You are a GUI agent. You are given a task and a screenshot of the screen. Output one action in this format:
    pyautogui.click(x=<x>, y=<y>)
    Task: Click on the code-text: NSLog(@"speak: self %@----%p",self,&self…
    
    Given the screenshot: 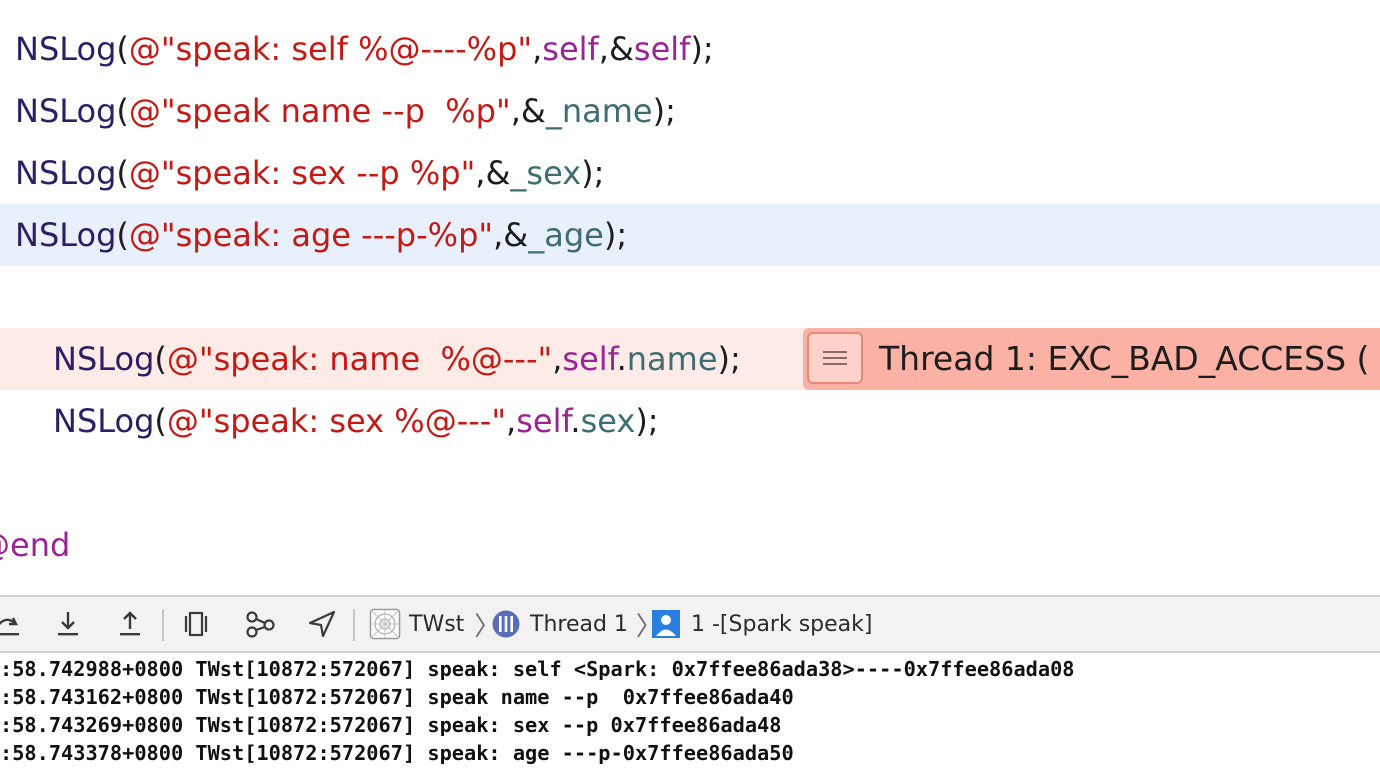 What is the action you would take?
    pyautogui.click(x=364, y=49)
    